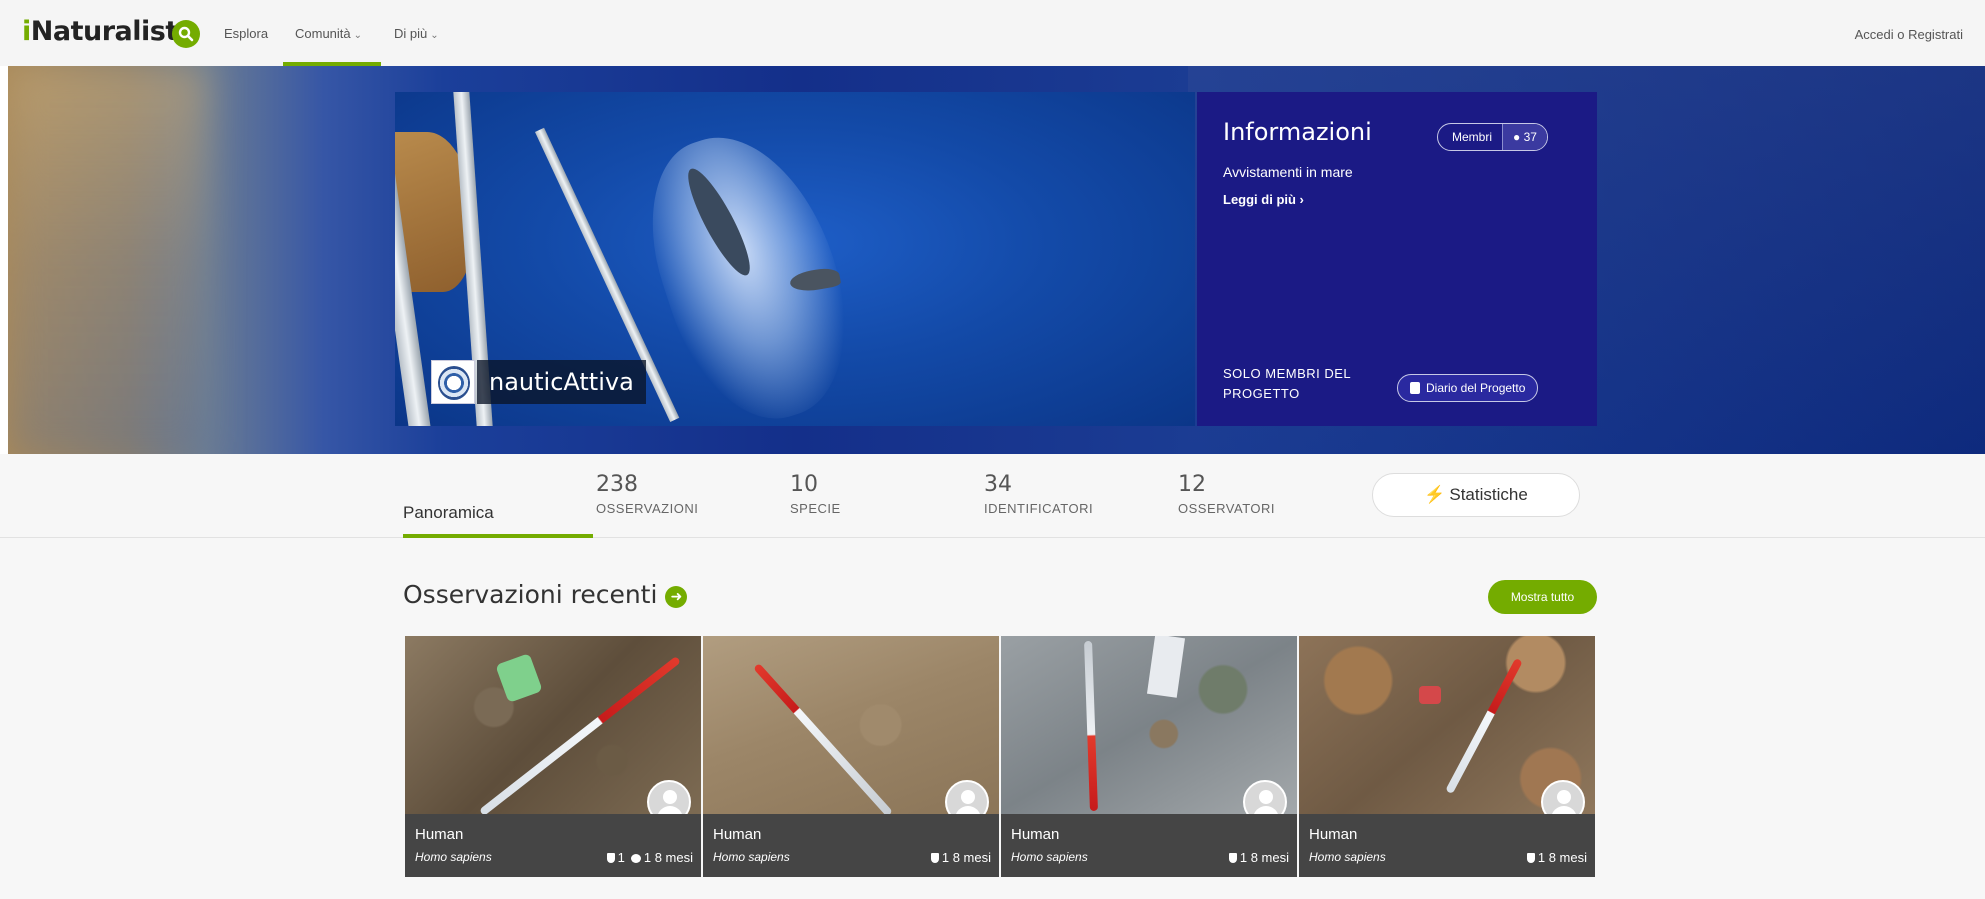 This screenshot has width=1985, height=899. What do you see at coordinates (1542, 597) in the screenshot?
I see `show-all-button: Mostra tutto` at bounding box center [1542, 597].